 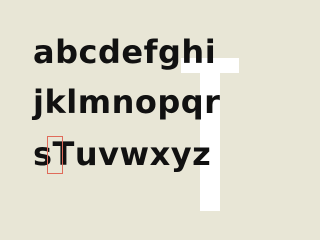 I want to click on alphabet-row-2: jklmnopqr, so click(x=127, y=102).